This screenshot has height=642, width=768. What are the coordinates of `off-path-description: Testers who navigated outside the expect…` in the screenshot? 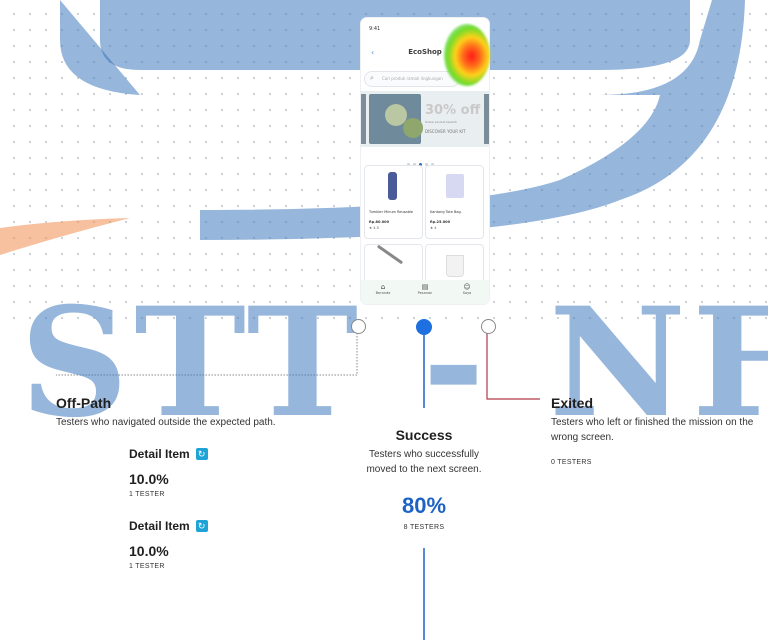 It's located at (166, 422).